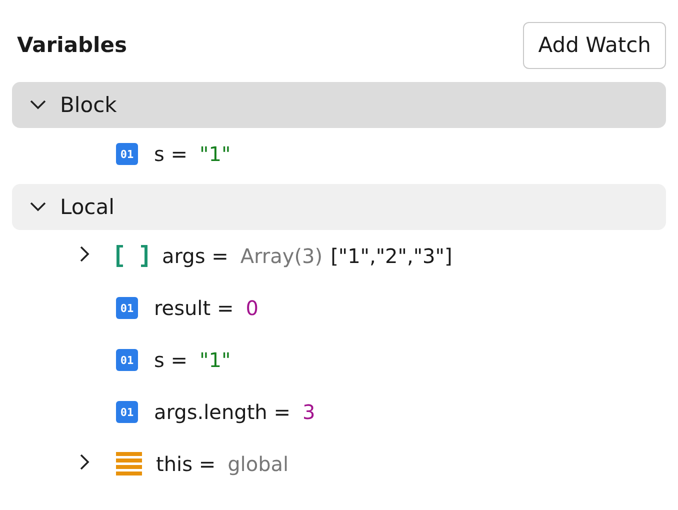  What do you see at coordinates (72, 45) in the screenshot?
I see `panel-title: Variables` at bounding box center [72, 45].